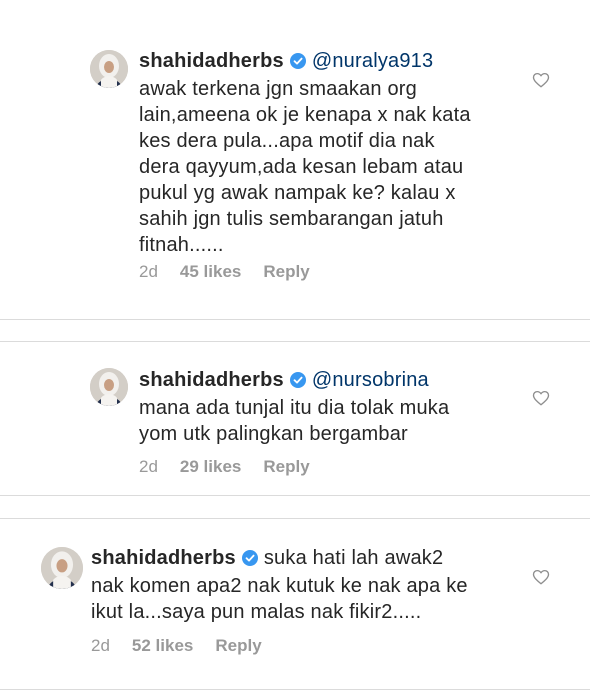 The image size is (590, 690). What do you see at coordinates (301, 167) in the screenshot?
I see `comment-text-line: dera qayyum,ada kesan lebam atau` at bounding box center [301, 167].